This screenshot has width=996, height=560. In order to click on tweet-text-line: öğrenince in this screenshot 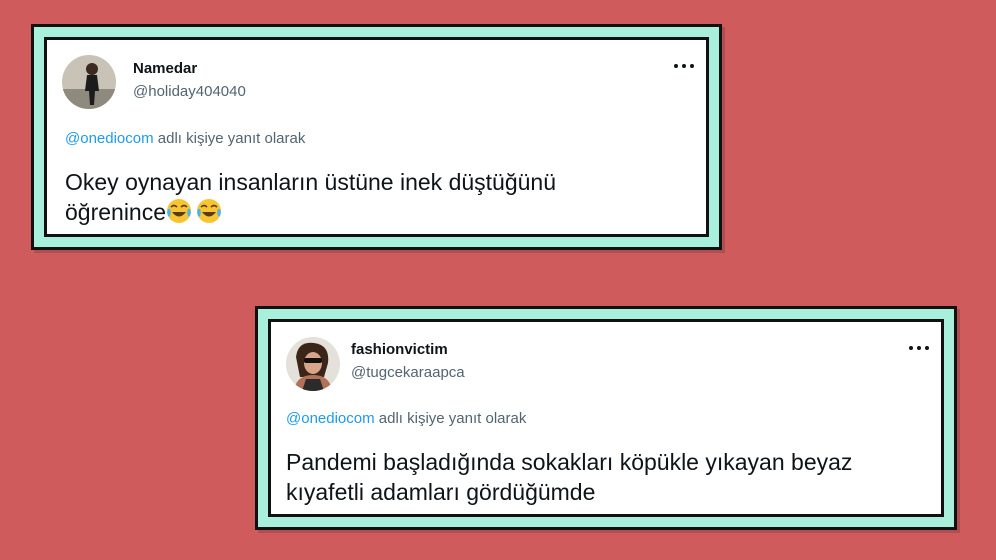, I will do `click(116, 212)`.